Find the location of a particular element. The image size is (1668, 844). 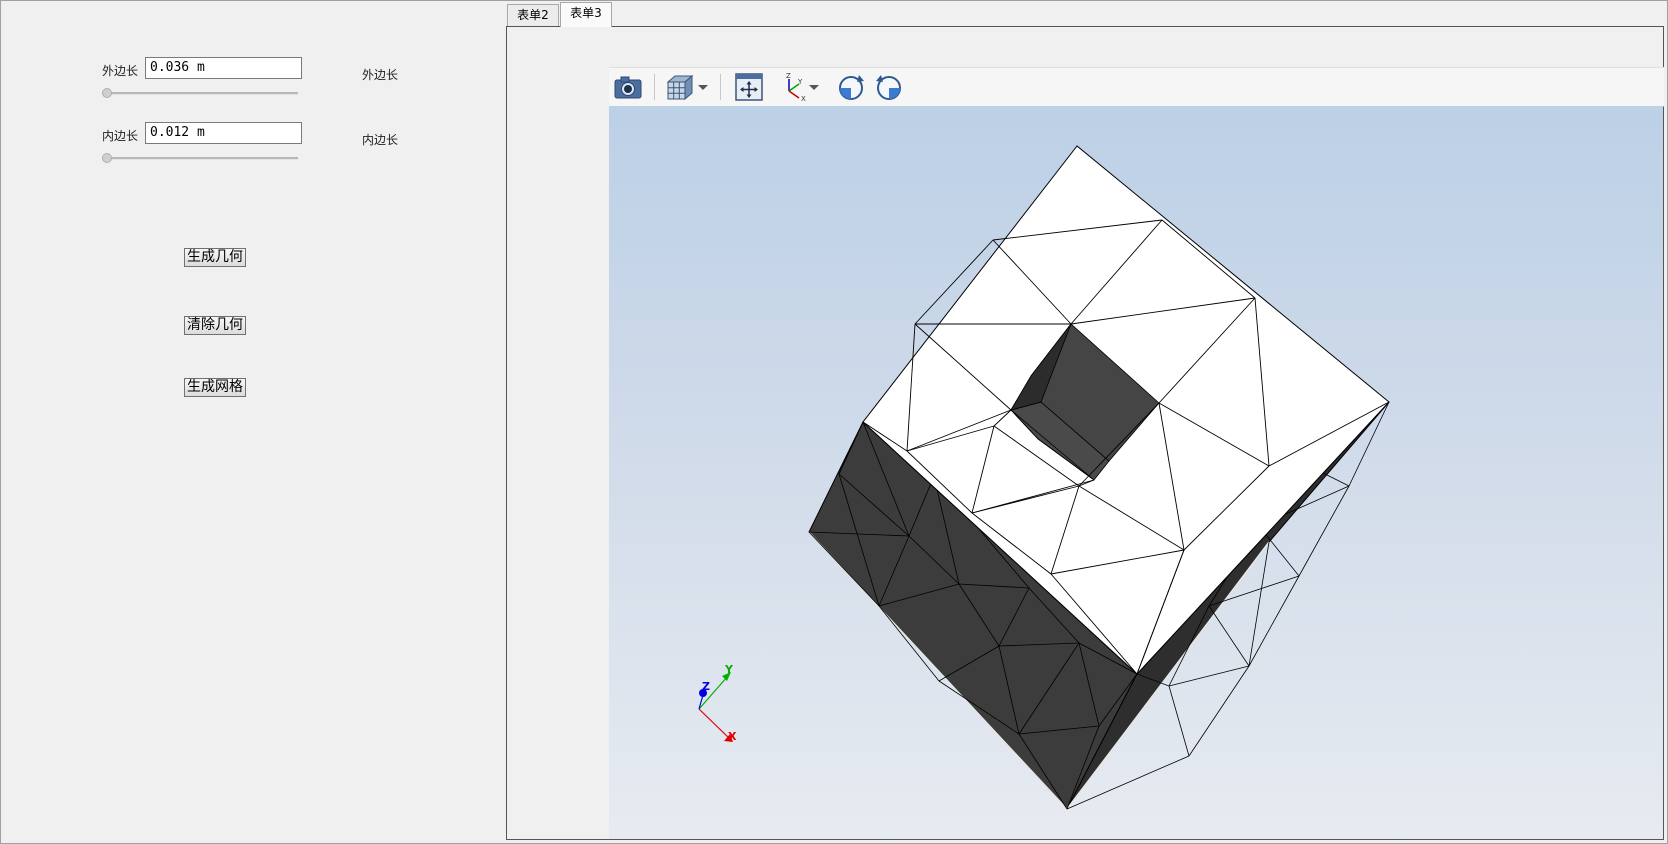

svg-text: X is located at coordinates (803, 99).